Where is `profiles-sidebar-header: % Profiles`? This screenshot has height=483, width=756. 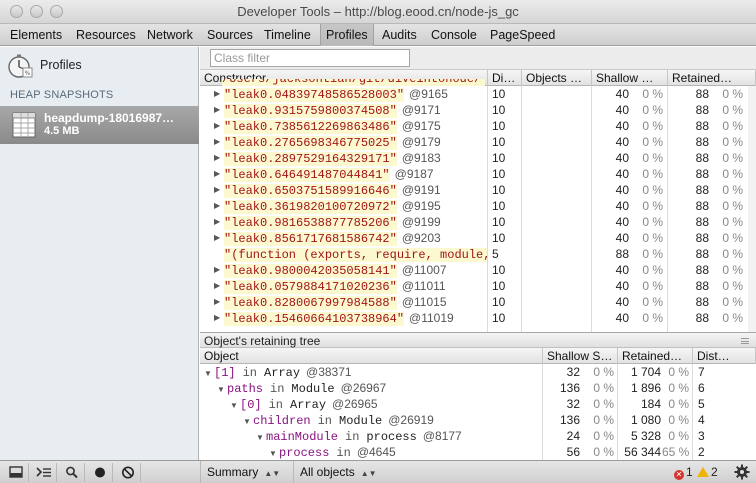
profiles-sidebar-header: % Profiles is located at coordinates (99, 66).